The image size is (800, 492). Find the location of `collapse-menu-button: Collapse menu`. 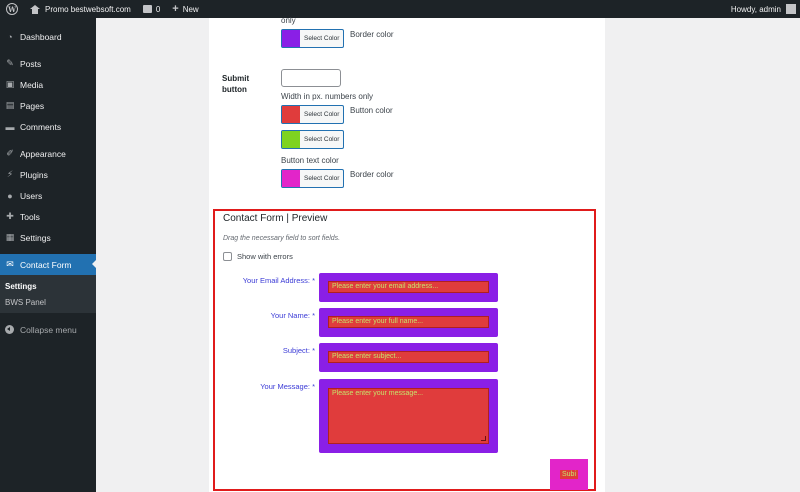

collapse-menu-button: Collapse menu is located at coordinates (48, 329).